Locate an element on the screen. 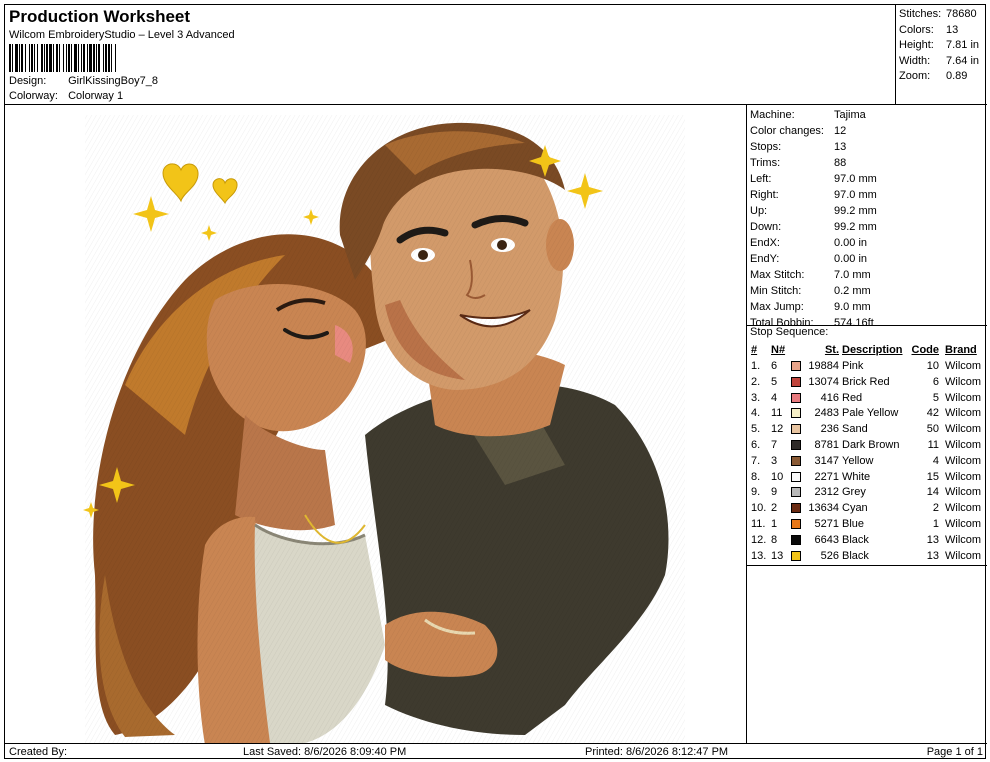  summary-row: Zoom: 0.89 is located at coordinates (941, 77).